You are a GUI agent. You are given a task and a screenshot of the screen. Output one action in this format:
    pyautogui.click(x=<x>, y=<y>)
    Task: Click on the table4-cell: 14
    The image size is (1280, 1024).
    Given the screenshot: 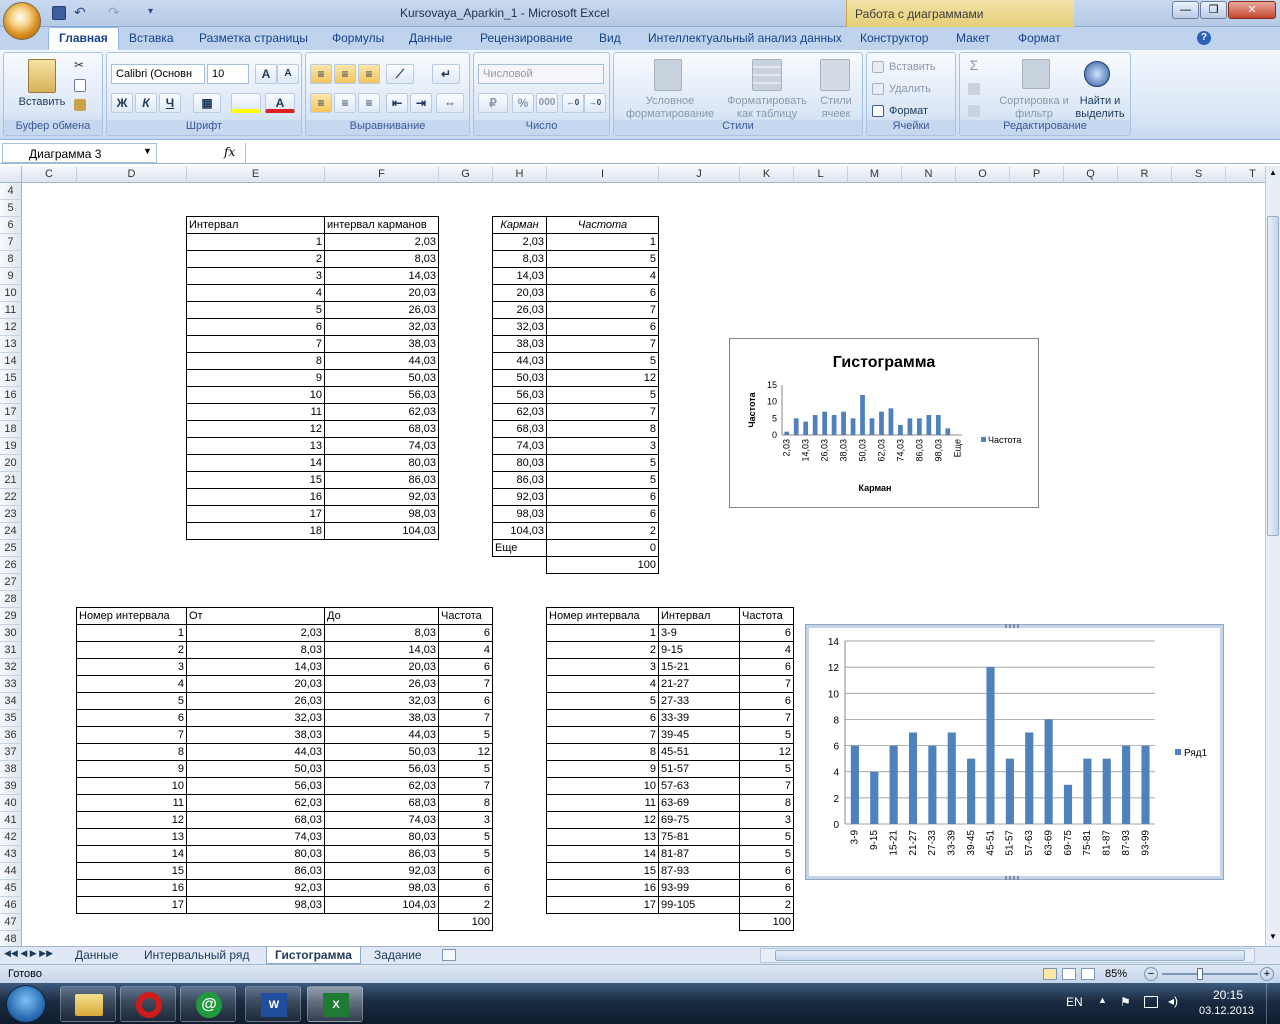 What is the action you would take?
    pyautogui.click(x=602, y=854)
    